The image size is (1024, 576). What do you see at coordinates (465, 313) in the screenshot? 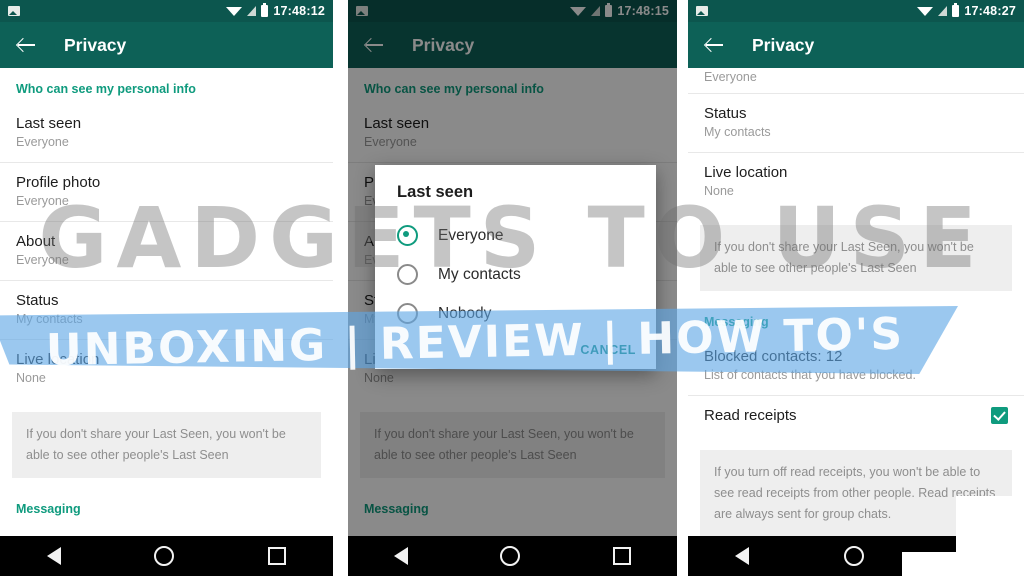
I see `dialog-option-label: Nobody` at bounding box center [465, 313].